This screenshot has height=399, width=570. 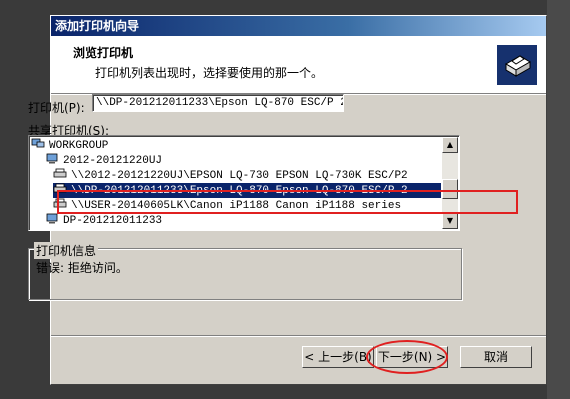 I want to click on window-title: 添加打印机向导, so click(x=298, y=26).